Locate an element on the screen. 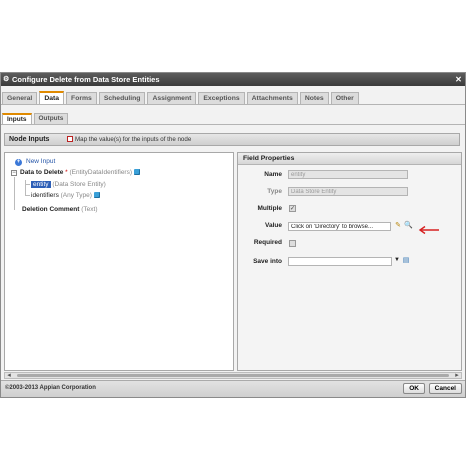 The height and width of the screenshot is (474, 474). field-properties-title: Field Properties is located at coordinates (349, 159).